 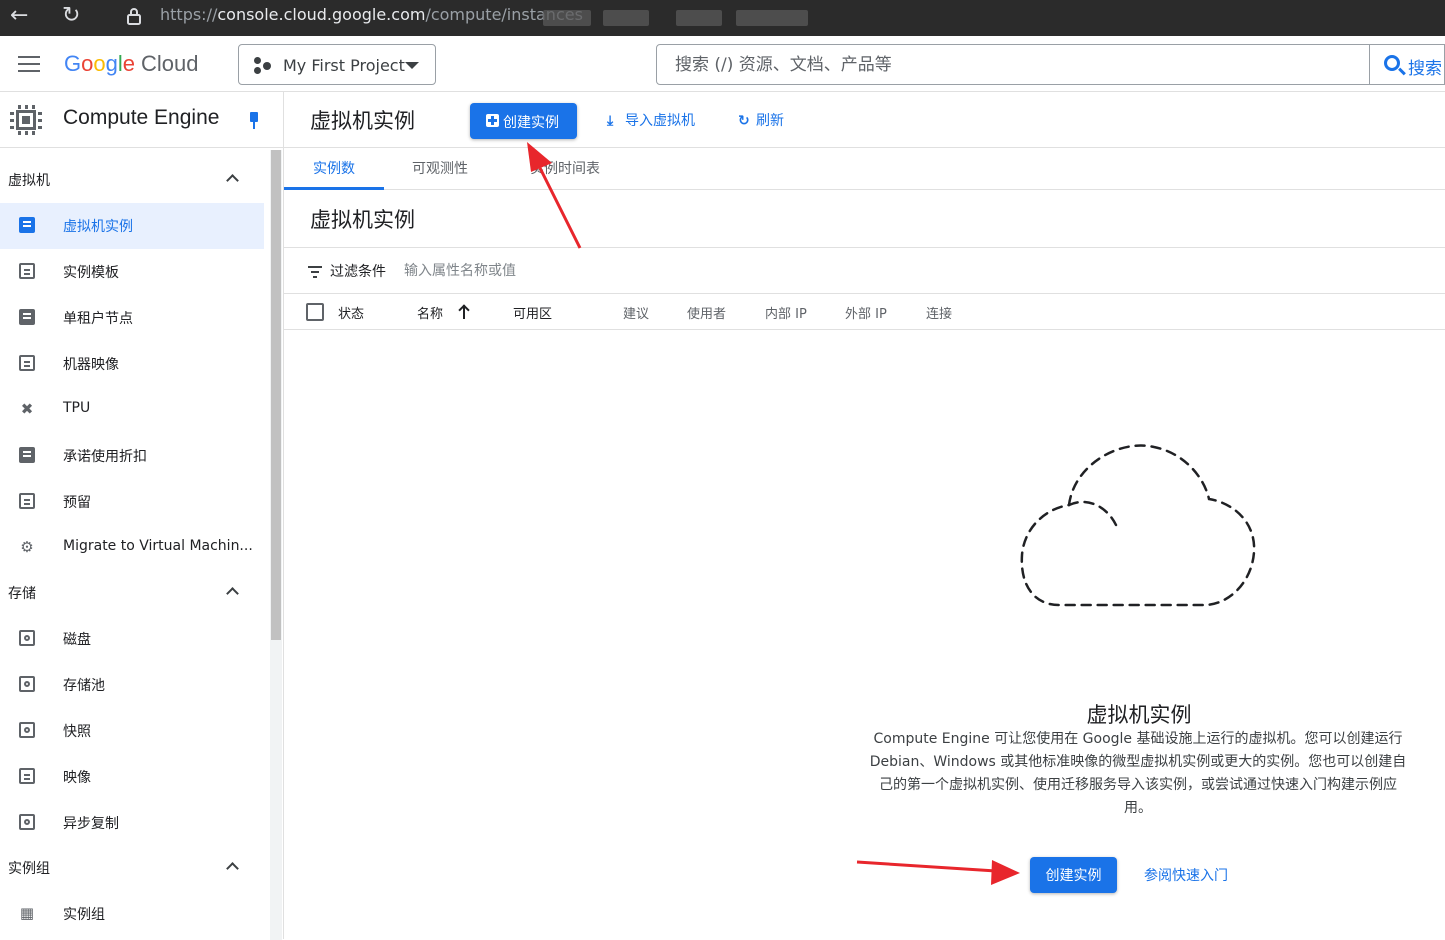 I want to click on section-vm: 虚拟机, so click(x=132, y=180).